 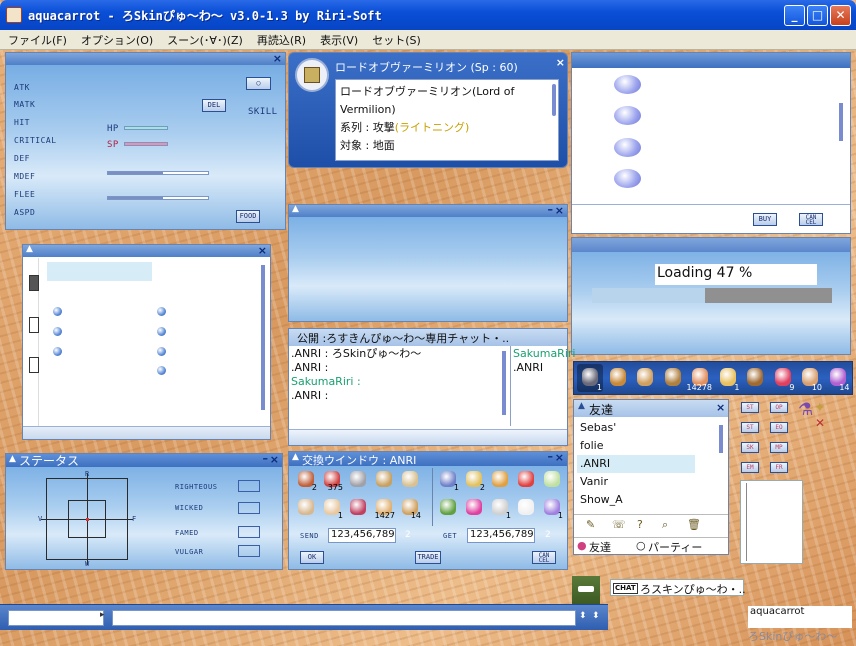 What do you see at coordinates (428, 437) in the screenshot?
I see `chat-input-bar` at bounding box center [428, 437].